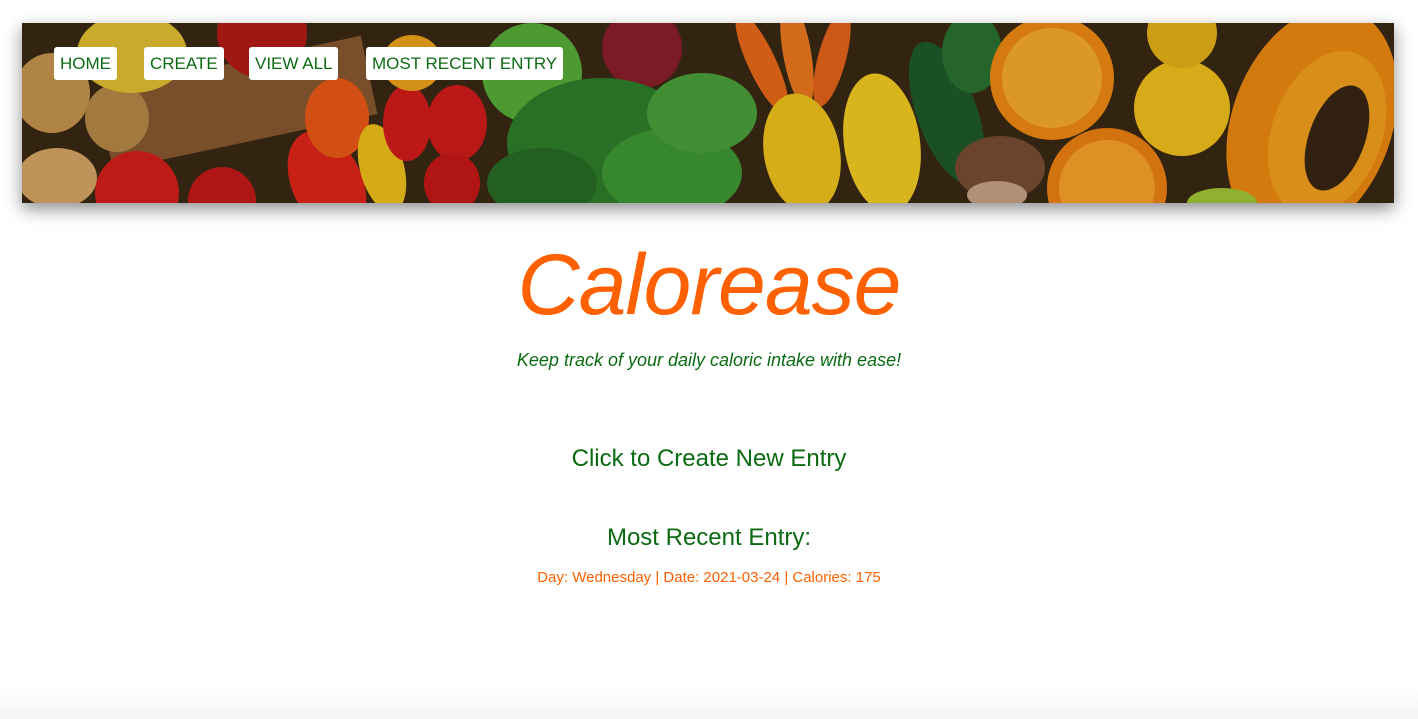  I want to click on nav-most-recent-entry-button: MOST RECENT ENTRY, so click(465, 63).